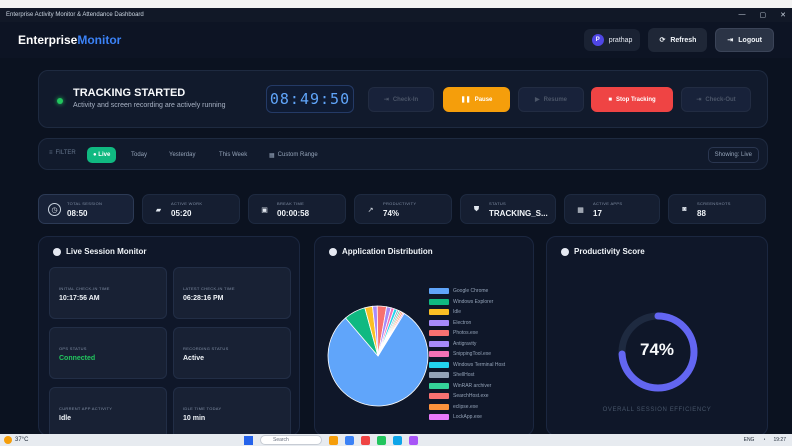 The image size is (792, 446). What do you see at coordinates (597, 40) in the screenshot?
I see `avatar: P` at bounding box center [597, 40].